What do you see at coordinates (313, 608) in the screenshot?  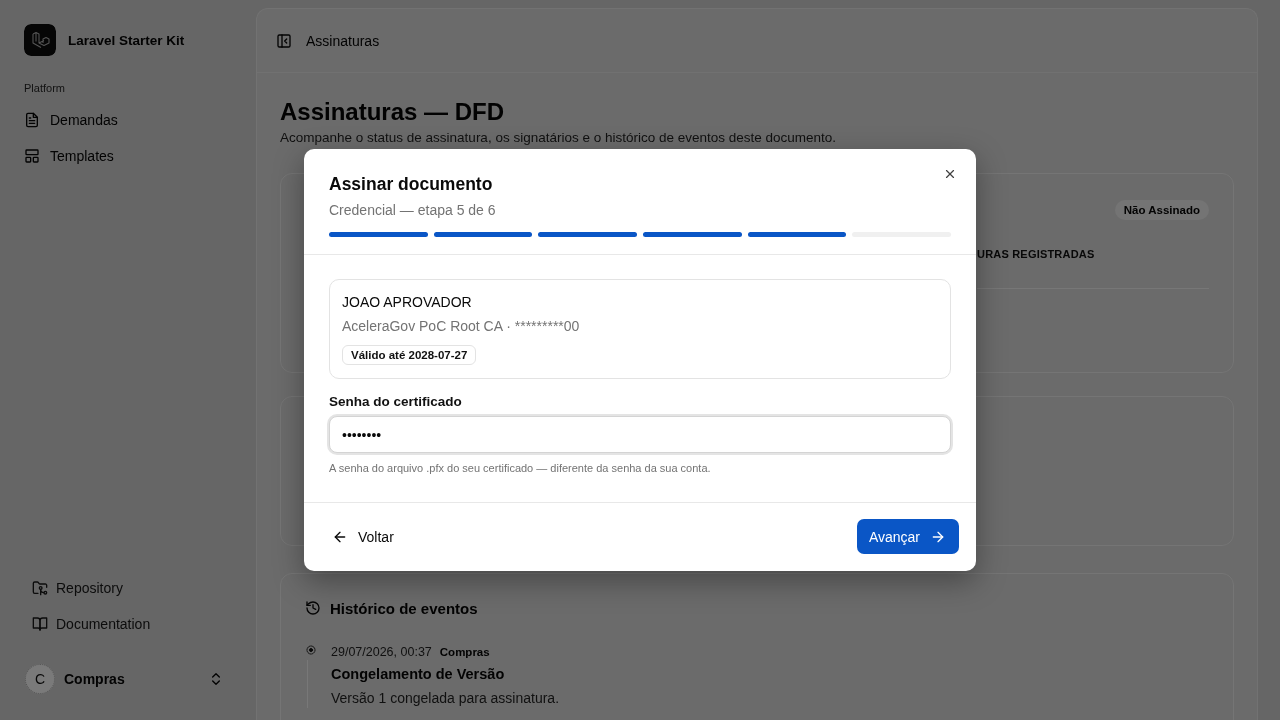 I see `history-icon` at bounding box center [313, 608].